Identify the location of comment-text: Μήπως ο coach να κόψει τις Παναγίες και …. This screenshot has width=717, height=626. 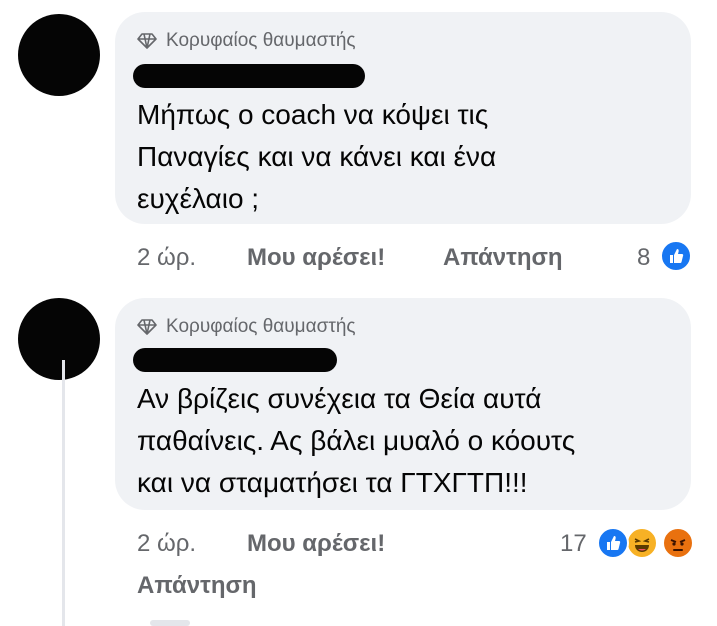
(317, 156).